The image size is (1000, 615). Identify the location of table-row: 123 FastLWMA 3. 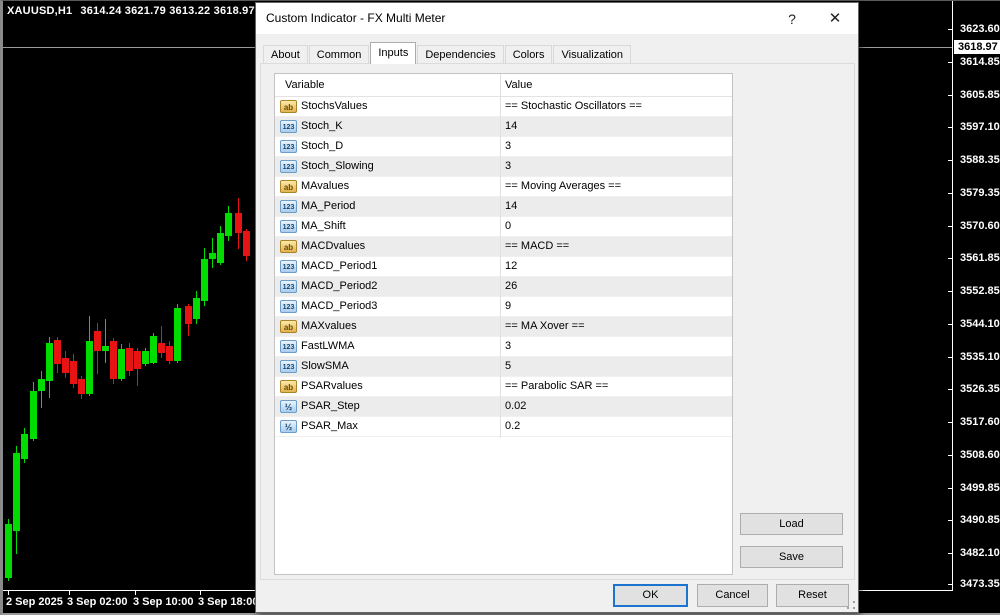
(503, 347).